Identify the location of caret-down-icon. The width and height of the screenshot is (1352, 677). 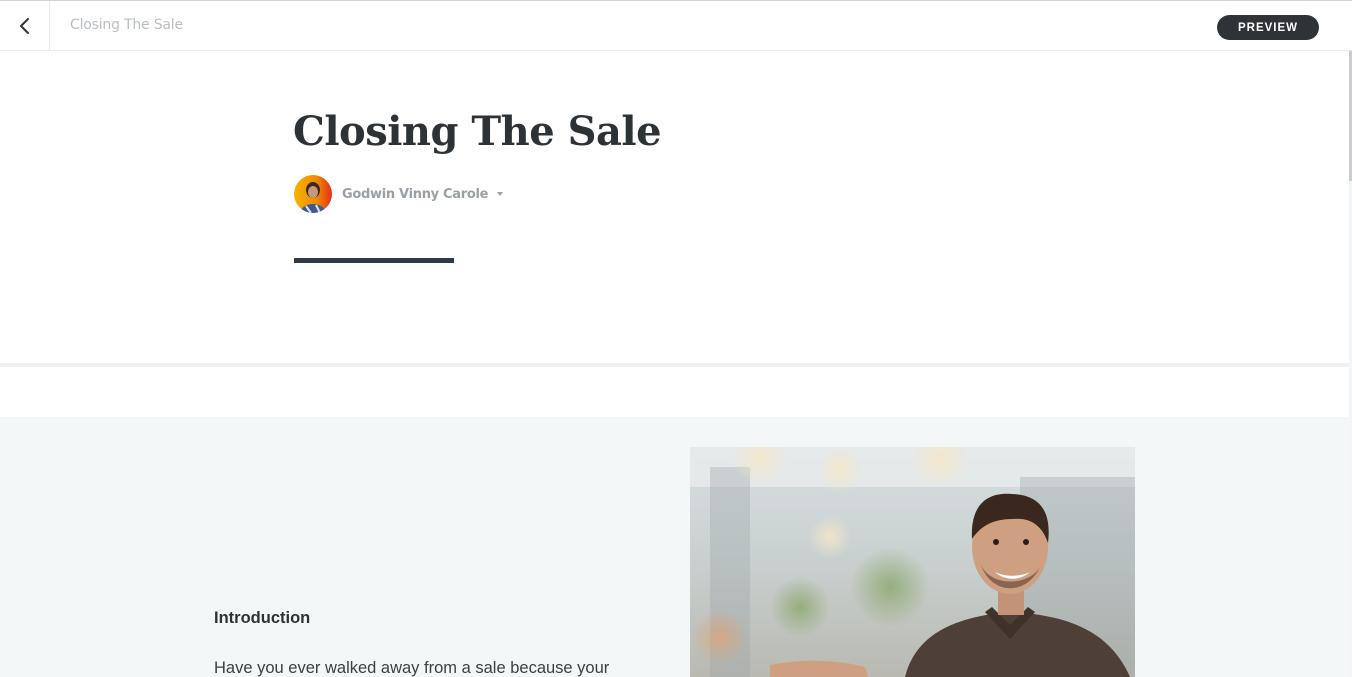
(500, 194).